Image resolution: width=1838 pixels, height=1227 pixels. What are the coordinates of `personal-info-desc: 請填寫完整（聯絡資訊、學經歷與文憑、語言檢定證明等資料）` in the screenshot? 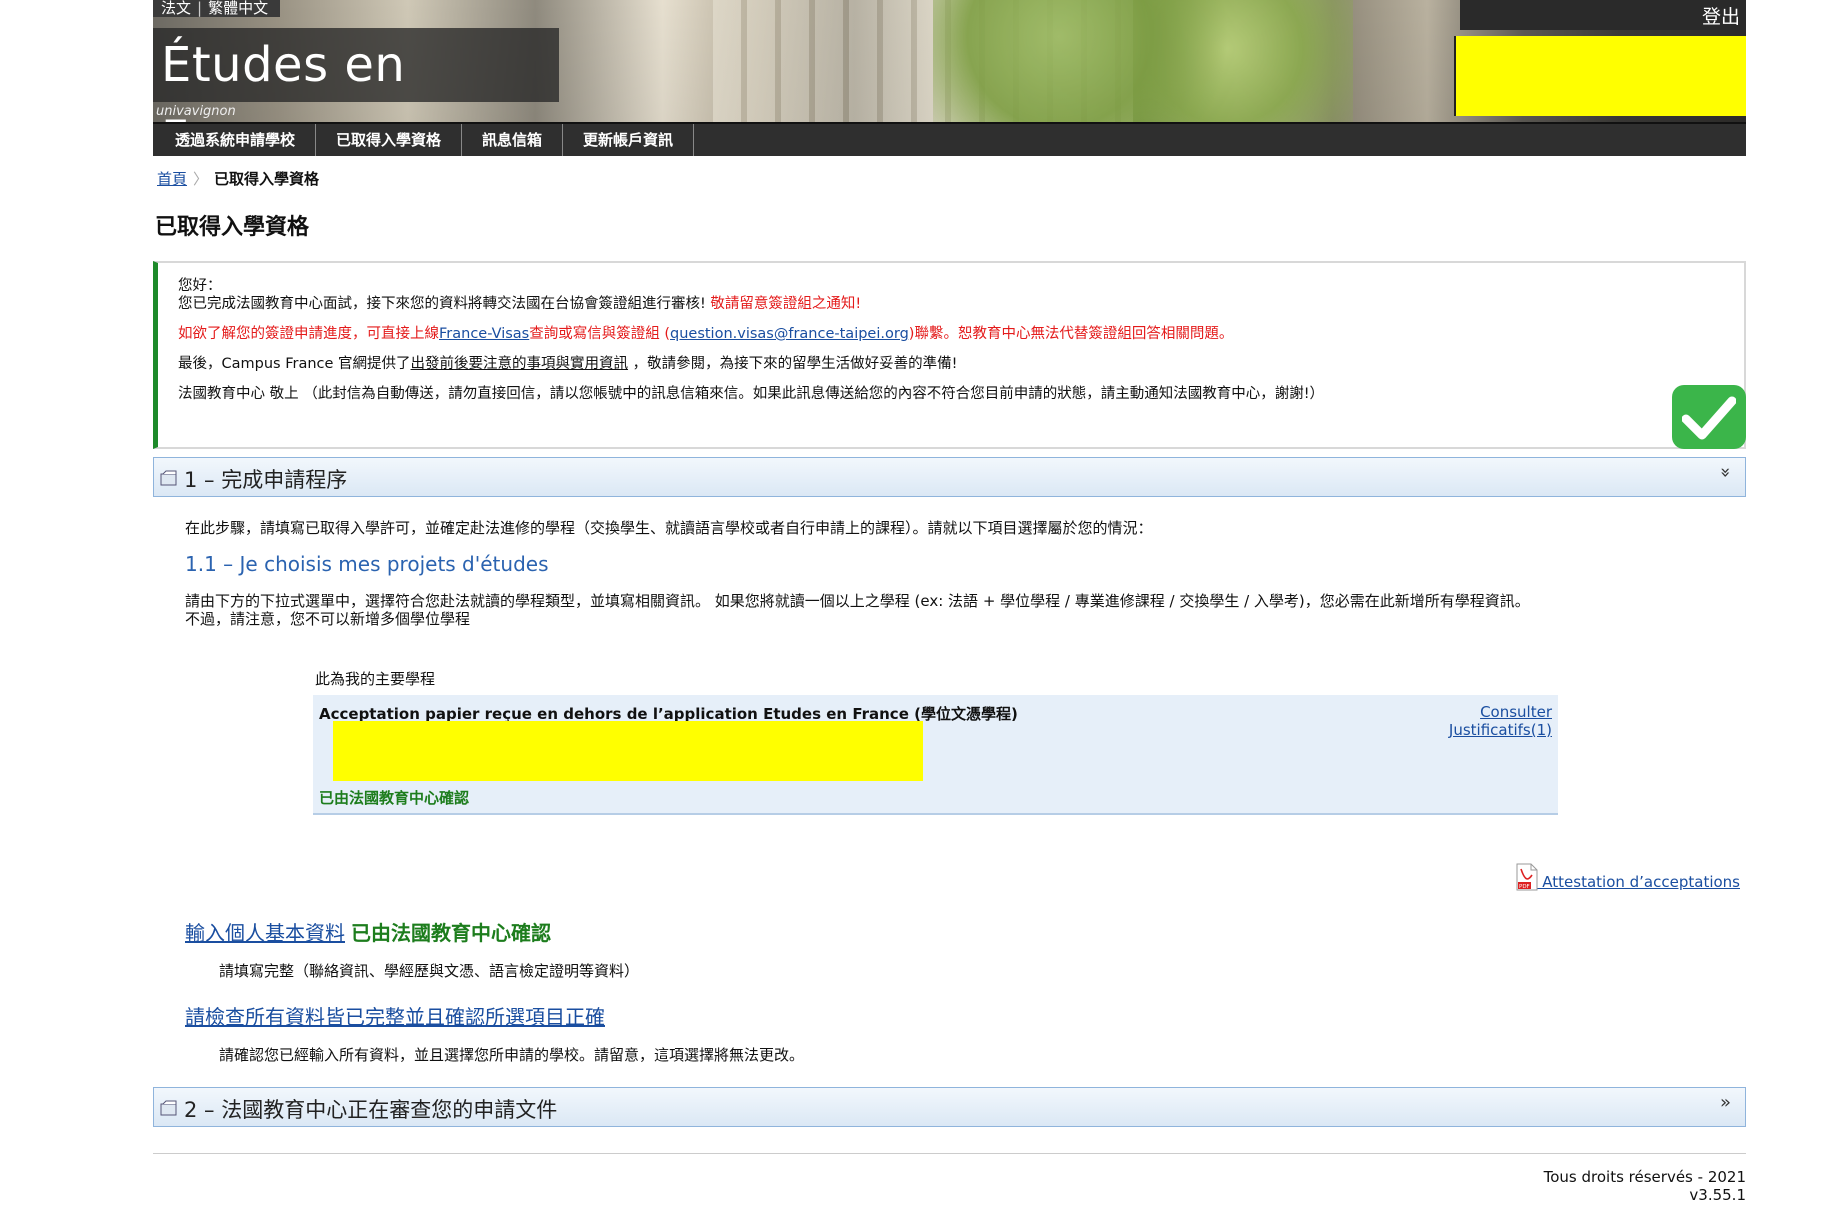 It's located at (429, 971).